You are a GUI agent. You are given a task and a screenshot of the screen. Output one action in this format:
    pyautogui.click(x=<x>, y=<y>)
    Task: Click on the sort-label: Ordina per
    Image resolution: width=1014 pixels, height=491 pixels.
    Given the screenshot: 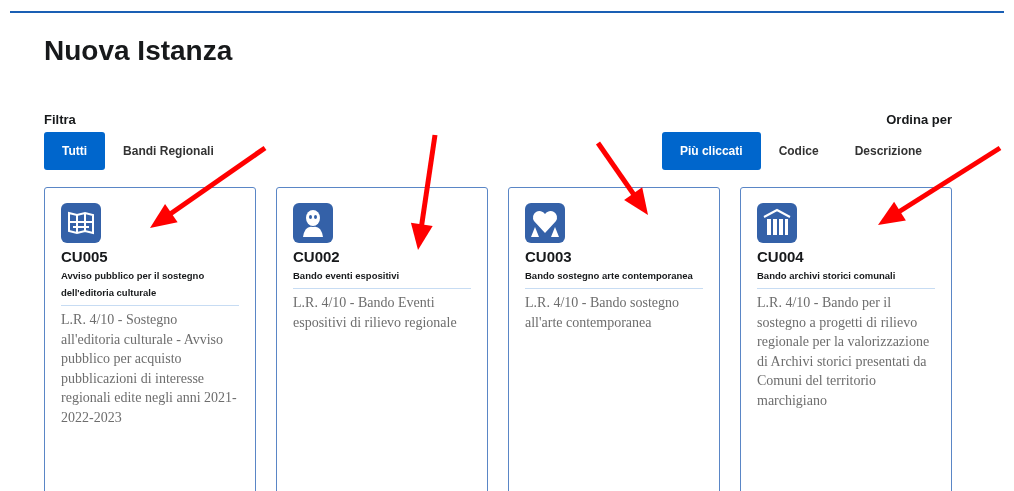 What is the action you would take?
    pyautogui.click(x=919, y=120)
    